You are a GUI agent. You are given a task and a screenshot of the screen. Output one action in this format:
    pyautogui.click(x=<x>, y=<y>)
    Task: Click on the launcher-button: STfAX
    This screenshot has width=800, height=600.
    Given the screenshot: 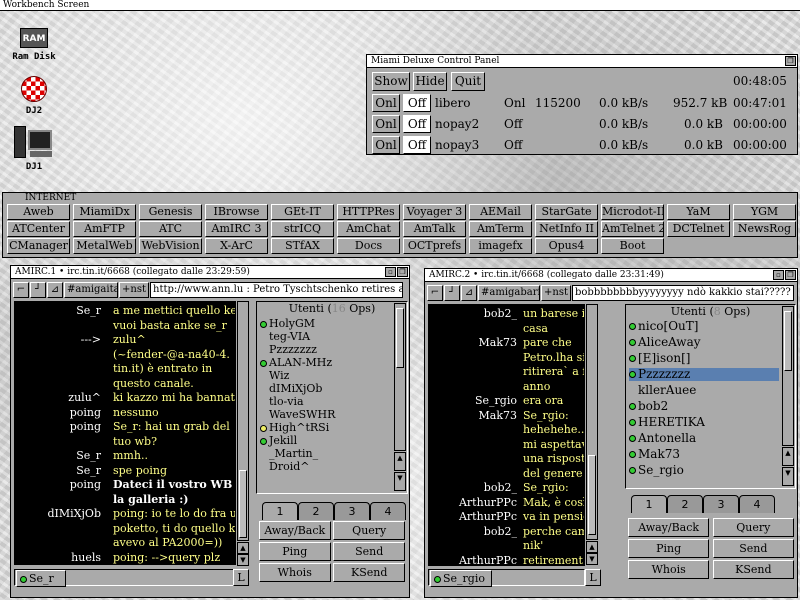 What is the action you would take?
    pyautogui.click(x=302, y=246)
    